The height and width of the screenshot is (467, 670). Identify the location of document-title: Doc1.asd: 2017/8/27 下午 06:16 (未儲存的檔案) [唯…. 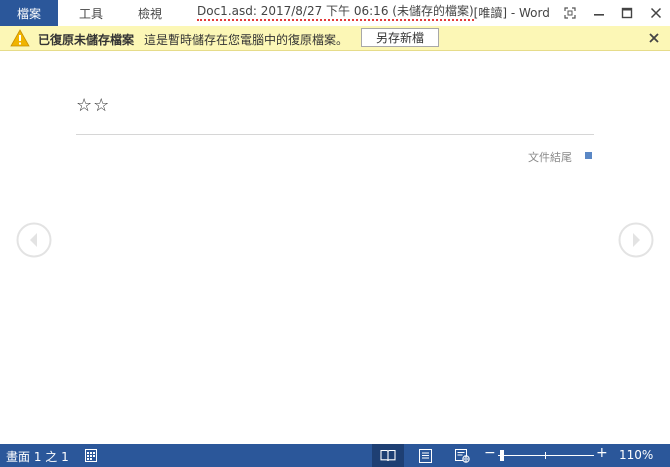
(373, 12).